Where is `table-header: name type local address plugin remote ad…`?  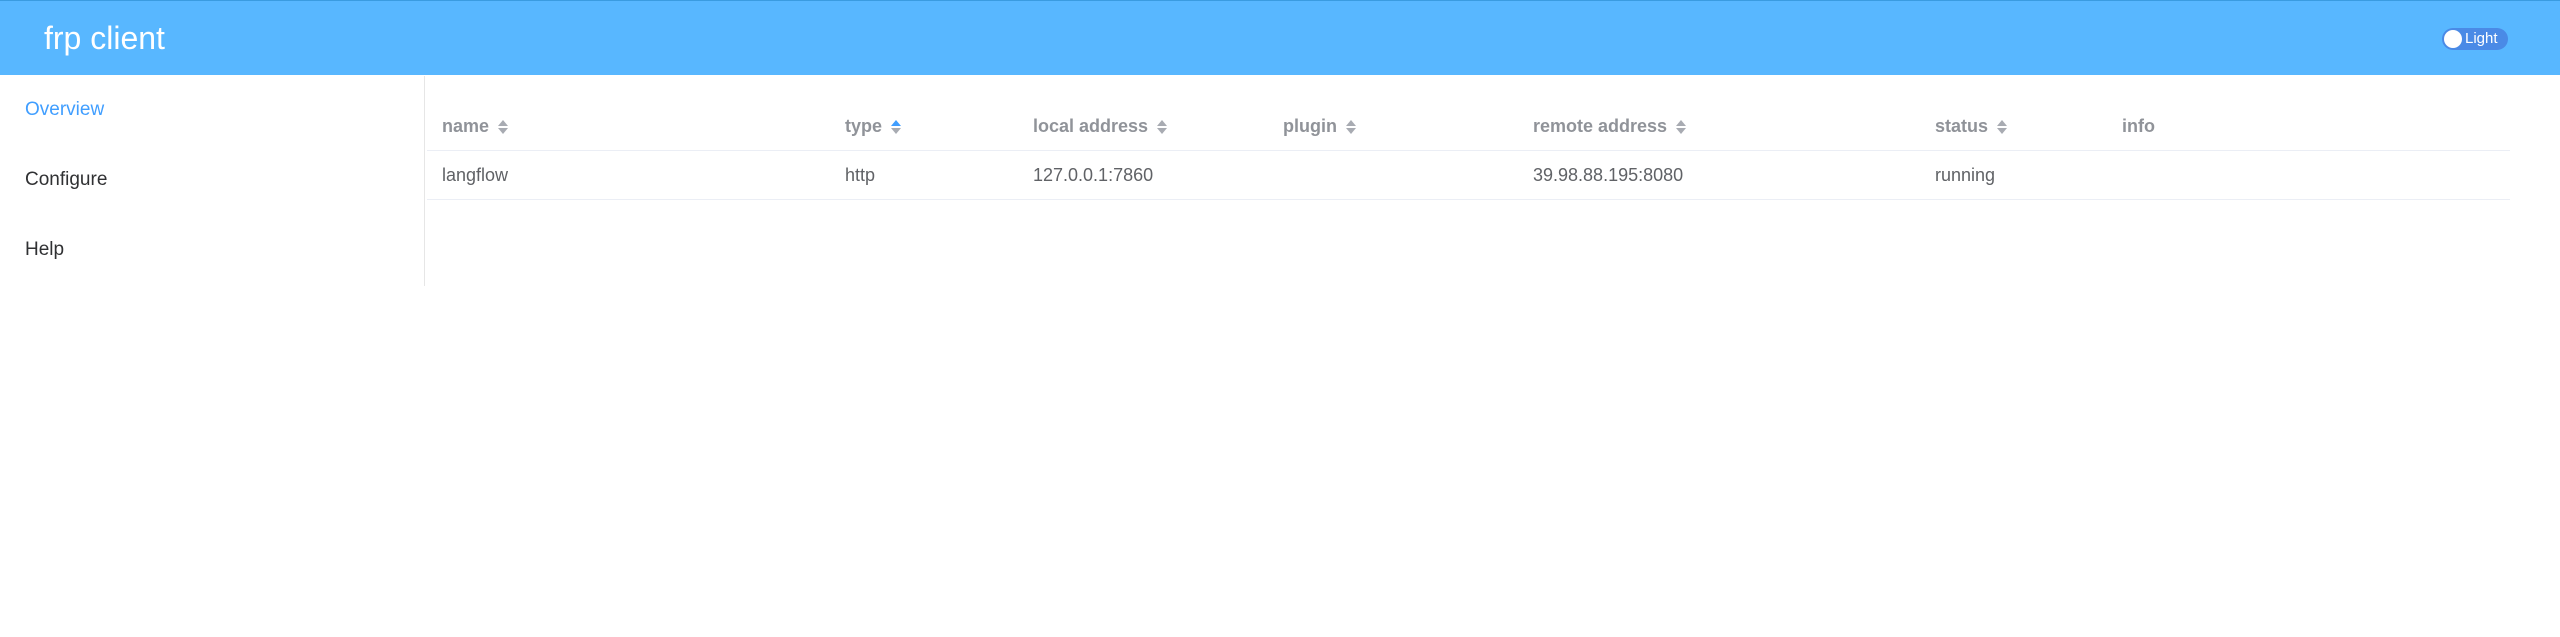 table-header: name type local address plugin remote ad… is located at coordinates (1468, 127).